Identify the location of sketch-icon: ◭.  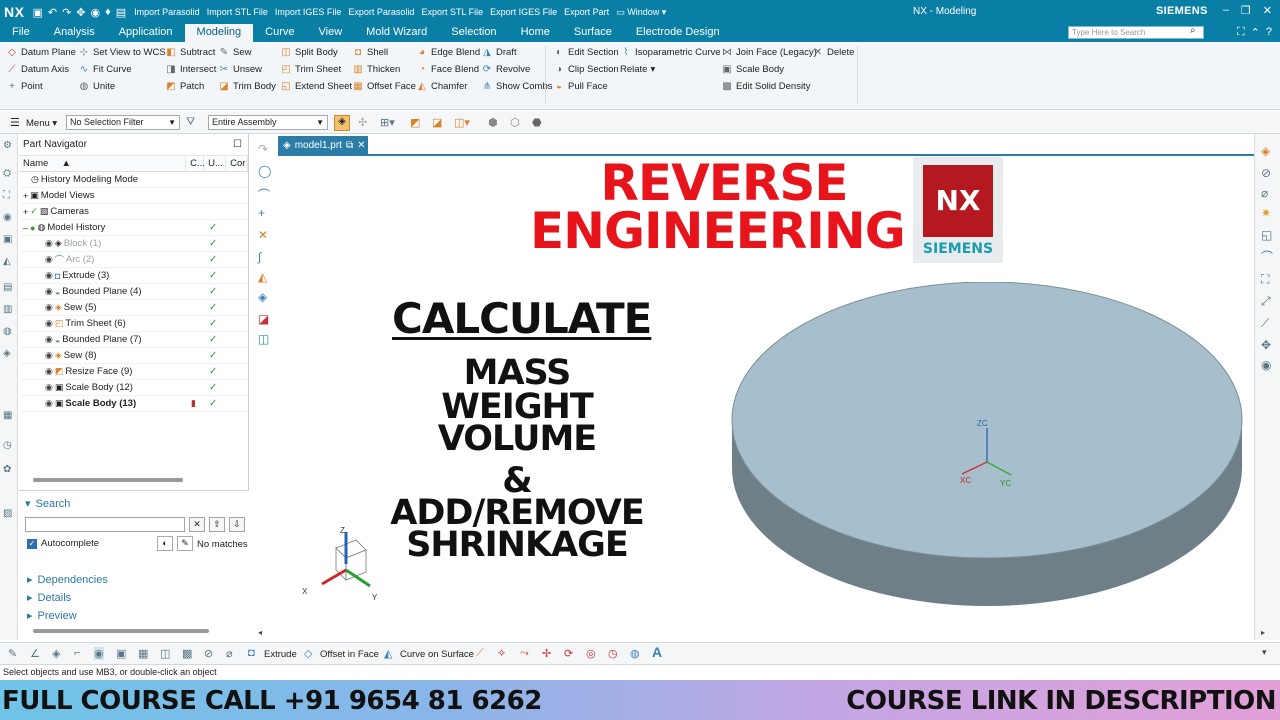
(262, 277).